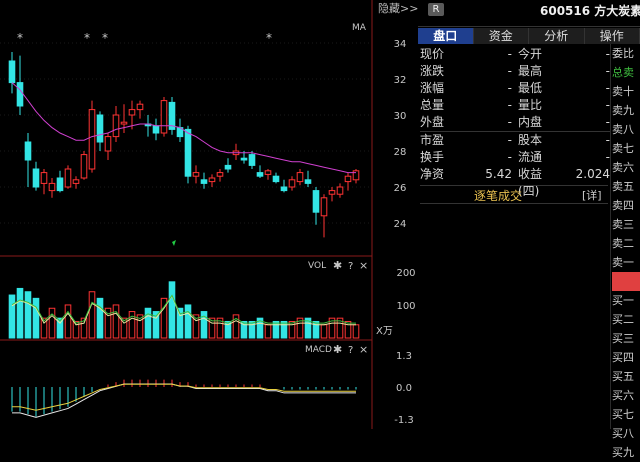 This screenshot has width=640, height=462. What do you see at coordinates (400, 152) in the screenshot?
I see `y-tick-label: 28` at bounding box center [400, 152].